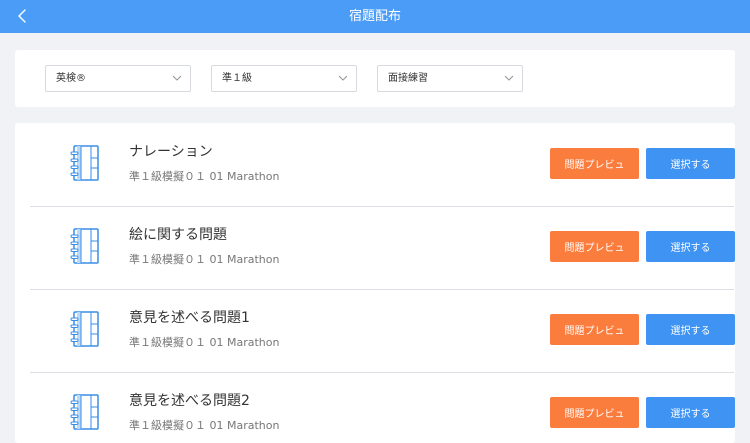 This screenshot has height=443, width=750. I want to click on exam-type-select: 英検®, so click(118, 78).